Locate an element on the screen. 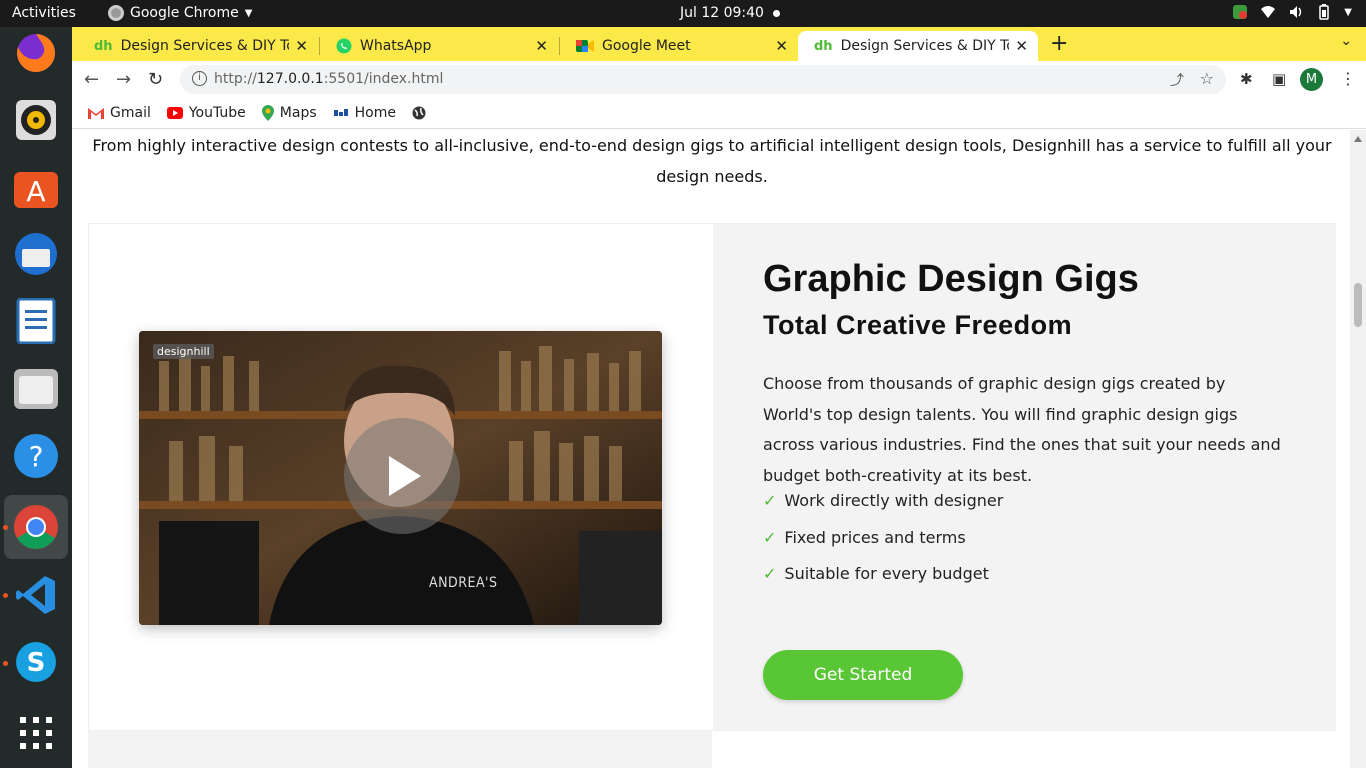 The width and height of the screenshot is (1366, 768). shirt-logo-text: ANDREA'S is located at coordinates (463, 583).